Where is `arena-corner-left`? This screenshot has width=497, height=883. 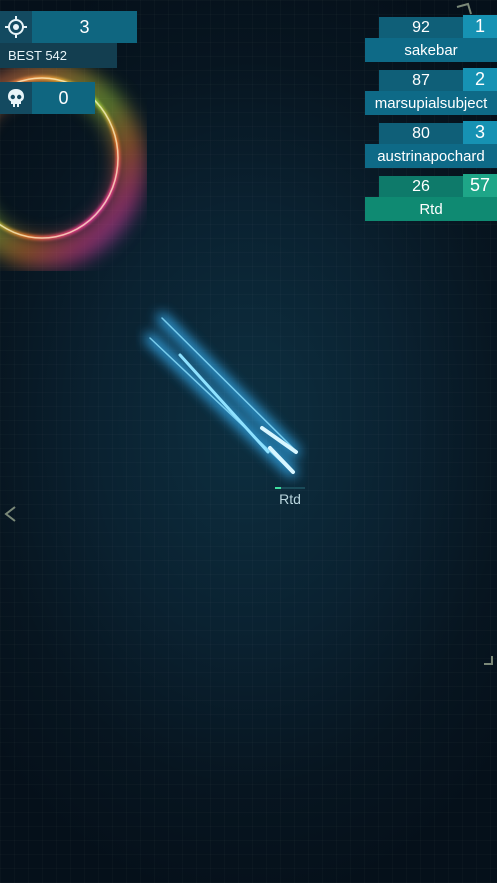
arena-corner-left is located at coordinates (10, 514).